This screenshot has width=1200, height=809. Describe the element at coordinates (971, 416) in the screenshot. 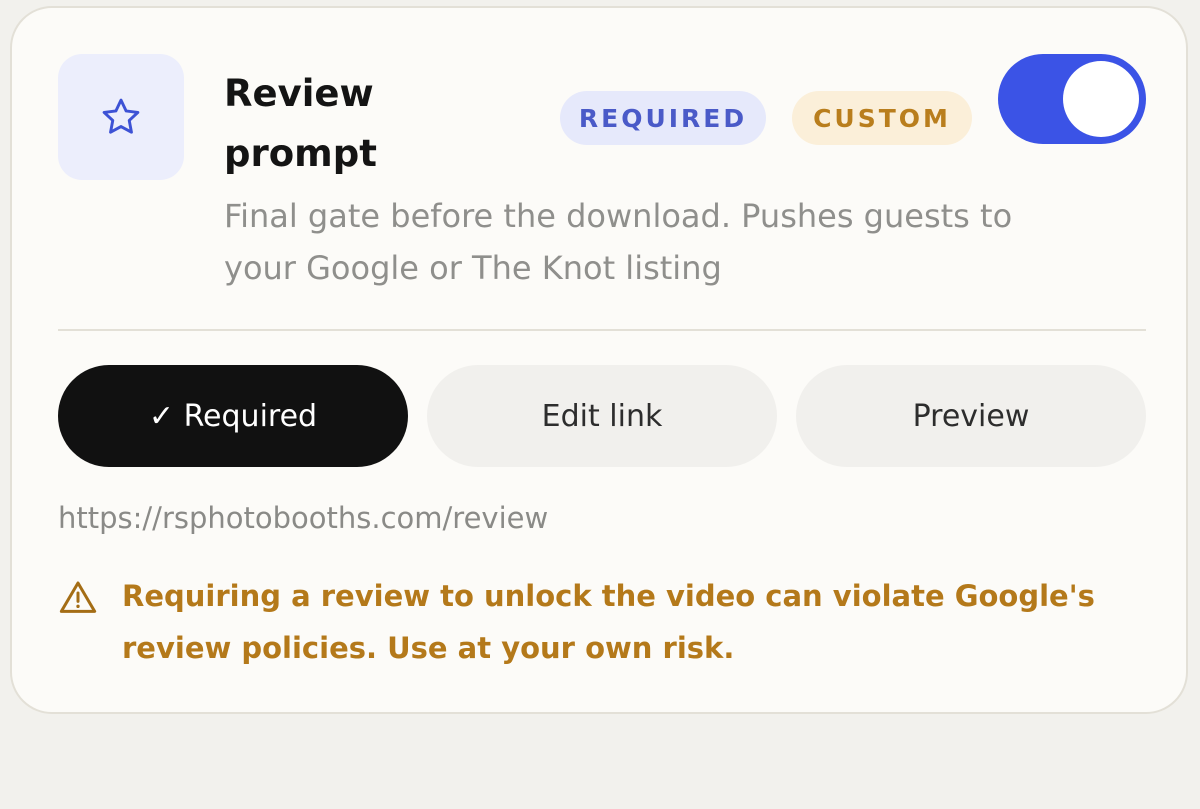

I see `preview-button: Preview` at that location.